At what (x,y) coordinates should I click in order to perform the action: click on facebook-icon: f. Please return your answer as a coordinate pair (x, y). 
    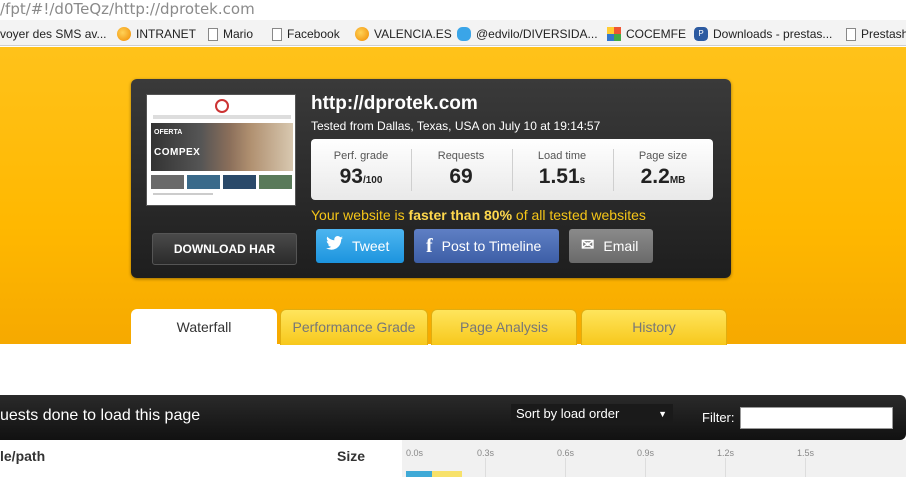
    Looking at the image, I should click on (429, 246).